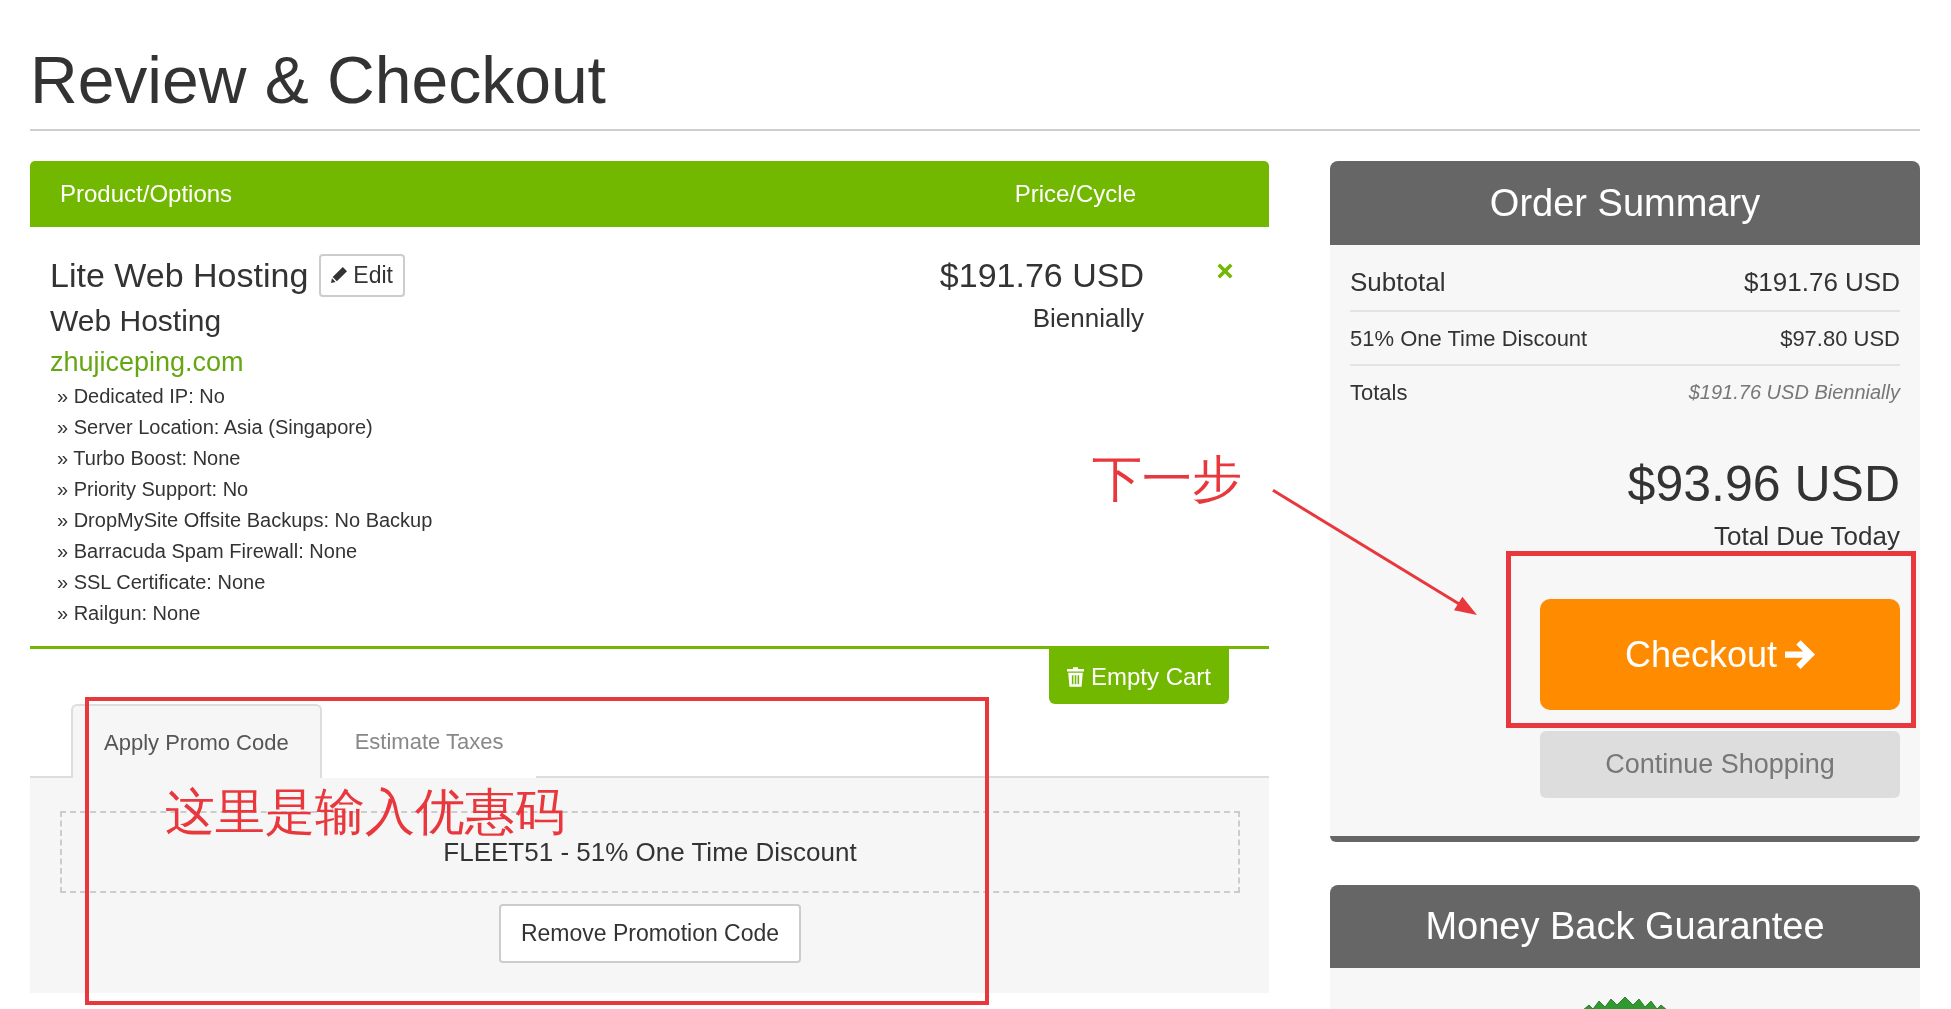 This screenshot has width=1951, height=1009. What do you see at coordinates (1625, 1003) in the screenshot?
I see `seal-icon` at bounding box center [1625, 1003].